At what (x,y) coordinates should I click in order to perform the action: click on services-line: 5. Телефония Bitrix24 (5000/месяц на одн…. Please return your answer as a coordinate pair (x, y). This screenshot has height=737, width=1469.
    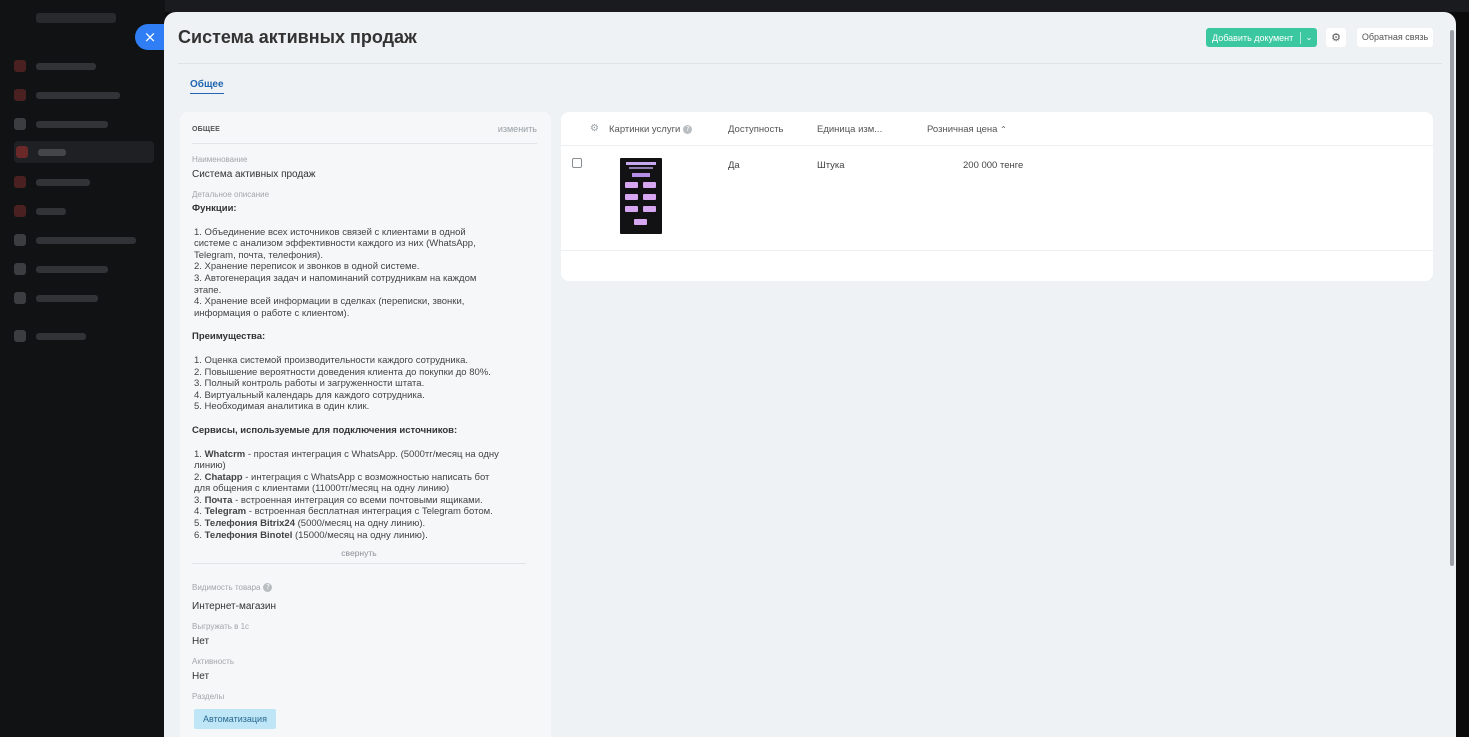
    Looking at the image, I should click on (310, 524).